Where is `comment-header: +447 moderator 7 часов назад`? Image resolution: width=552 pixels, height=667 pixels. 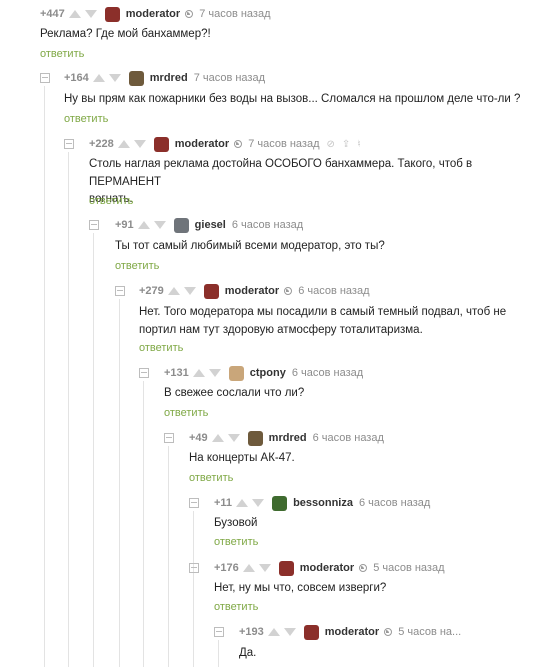
comment-header: +447 moderator 7 часов назад is located at coordinates (155, 14).